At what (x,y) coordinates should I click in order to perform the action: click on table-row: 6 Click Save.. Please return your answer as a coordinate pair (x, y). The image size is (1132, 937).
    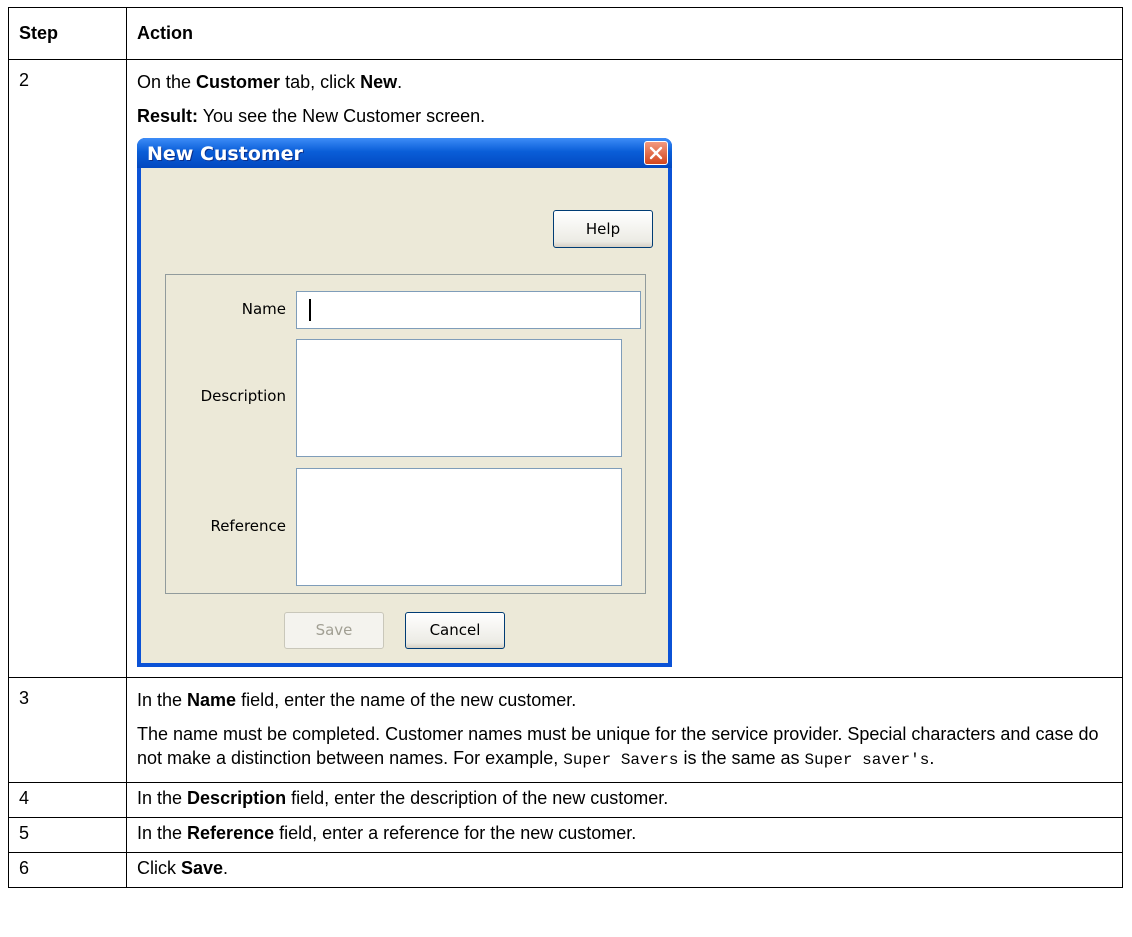
    Looking at the image, I should click on (565, 870).